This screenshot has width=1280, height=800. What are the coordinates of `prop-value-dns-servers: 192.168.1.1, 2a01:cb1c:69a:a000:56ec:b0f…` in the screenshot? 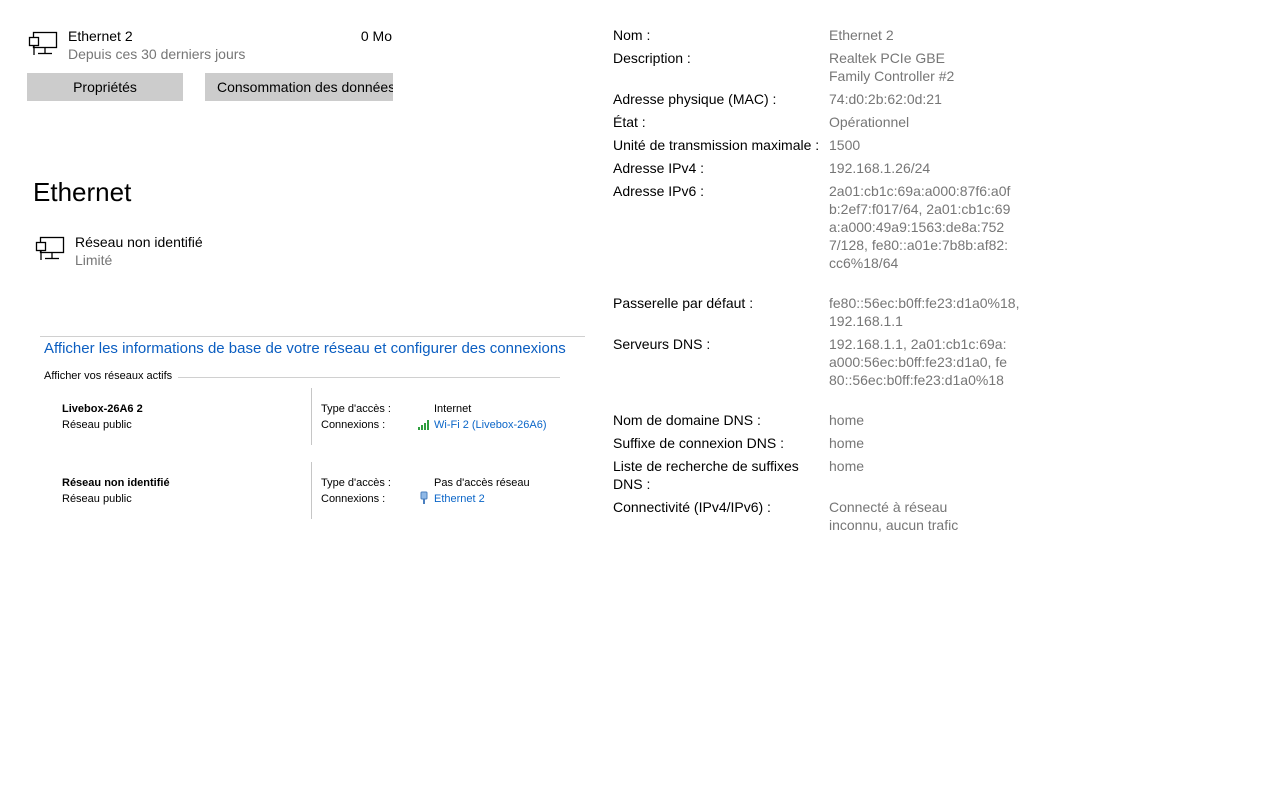 It's located at (918, 362).